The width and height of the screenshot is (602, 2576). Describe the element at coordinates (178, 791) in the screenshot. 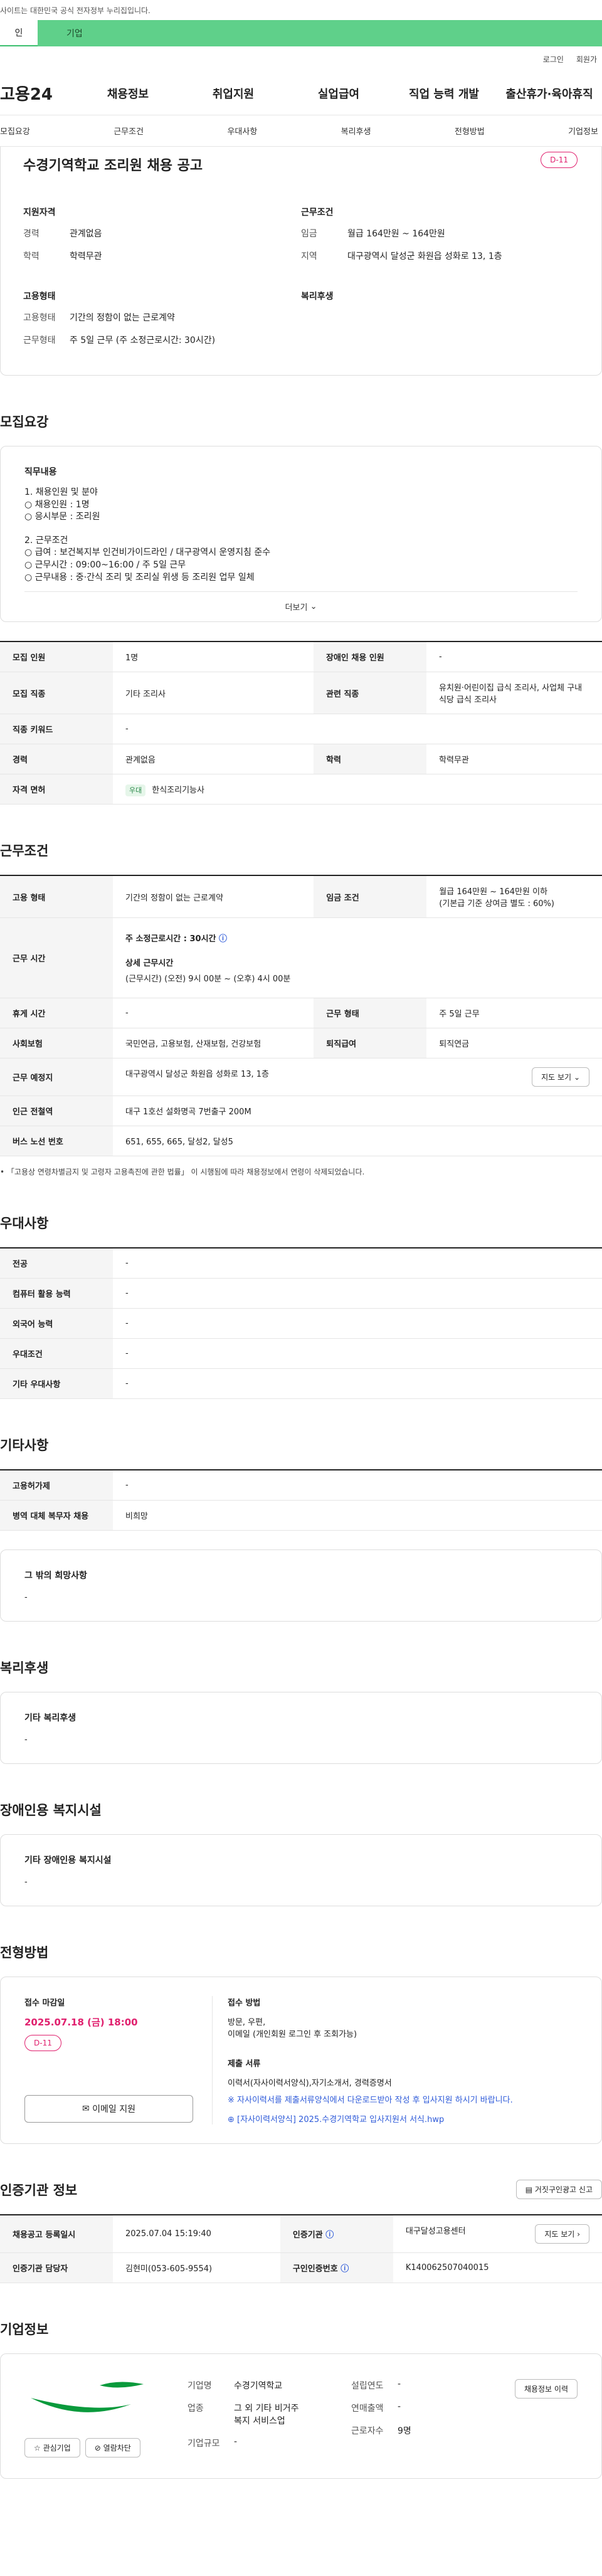

I see `license-value: 한식조리기능사` at that location.